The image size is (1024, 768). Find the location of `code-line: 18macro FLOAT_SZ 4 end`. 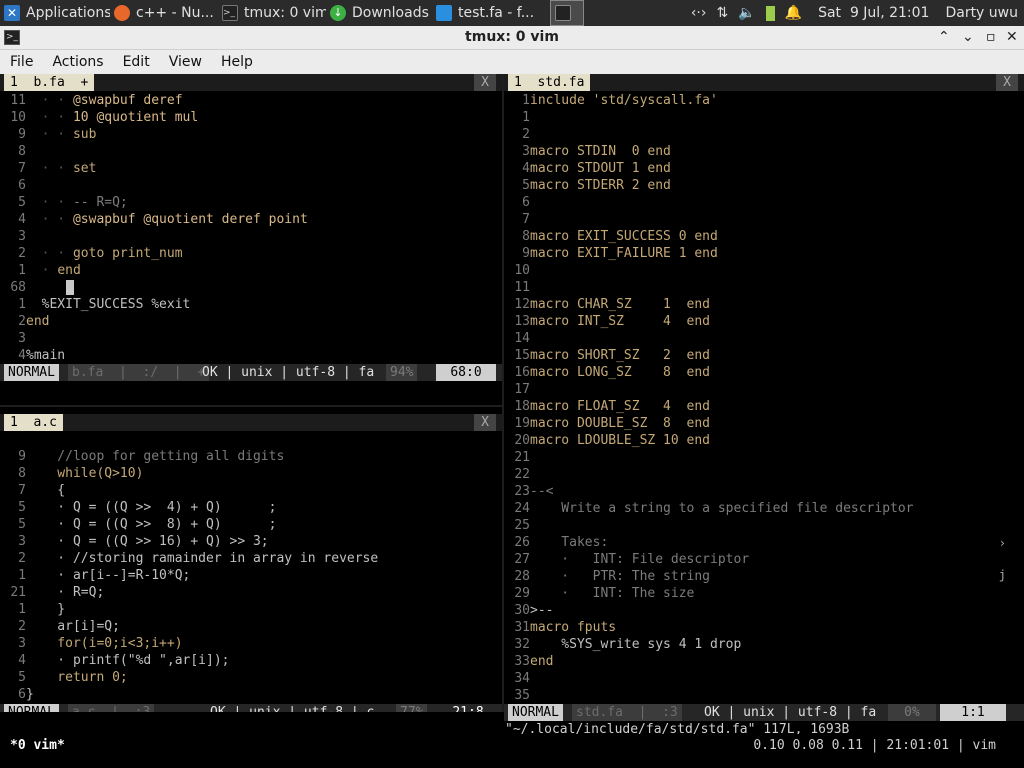

code-line: 18macro FLOAT_SZ 4 end is located at coordinates (764, 406).